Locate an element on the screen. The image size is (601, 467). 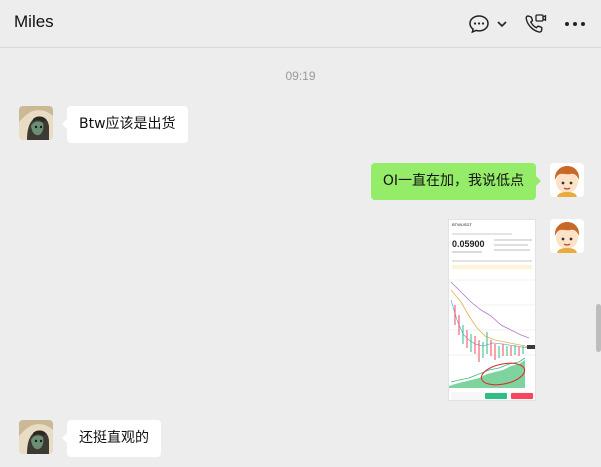
message-bubble: Btw应该是出货 is located at coordinates (125, 124).